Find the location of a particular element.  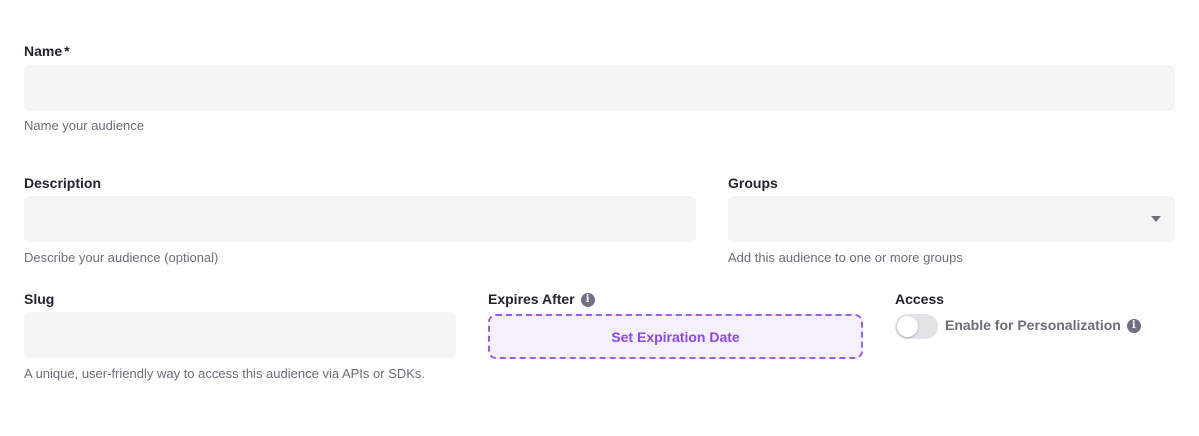

groups-help: Add this audience to one or more groups is located at coordinates (845, 257).